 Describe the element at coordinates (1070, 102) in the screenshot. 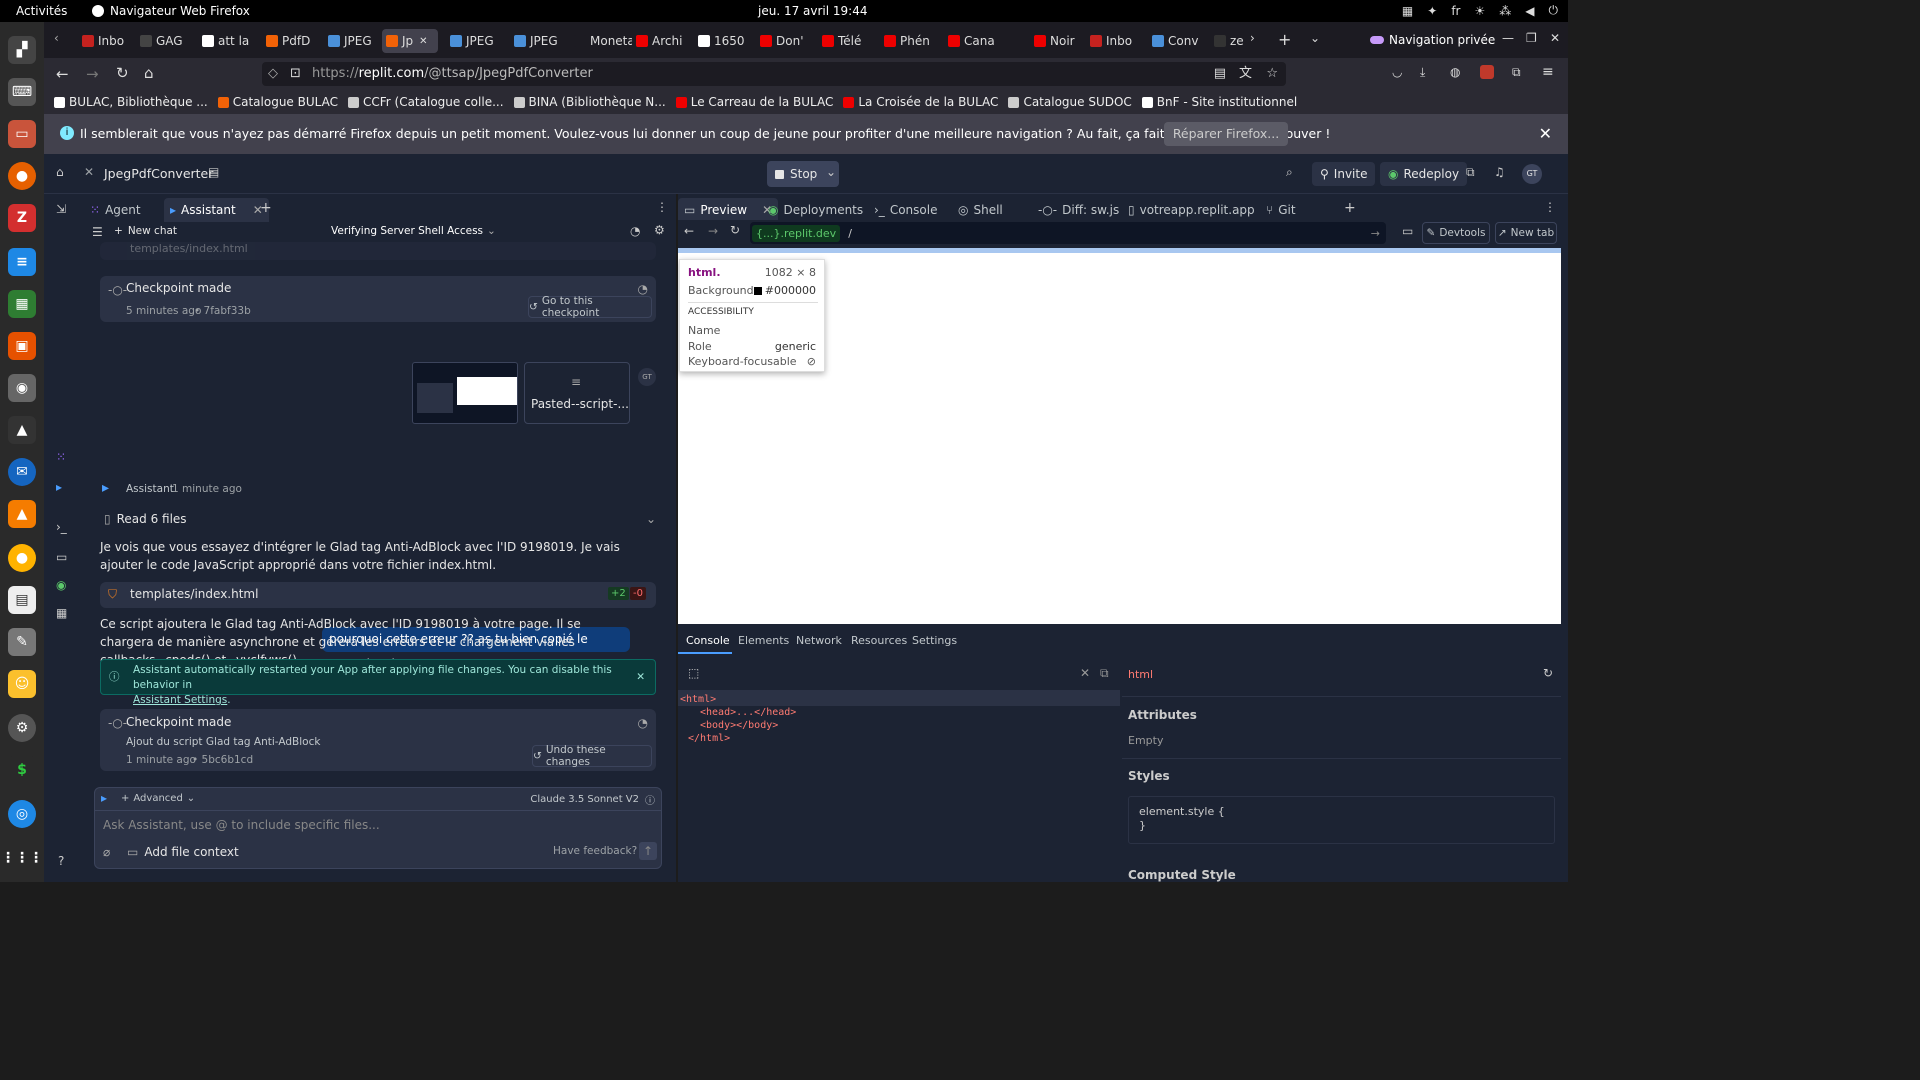

I see `bookmark-item: Catalogue SUDOC` at that location.